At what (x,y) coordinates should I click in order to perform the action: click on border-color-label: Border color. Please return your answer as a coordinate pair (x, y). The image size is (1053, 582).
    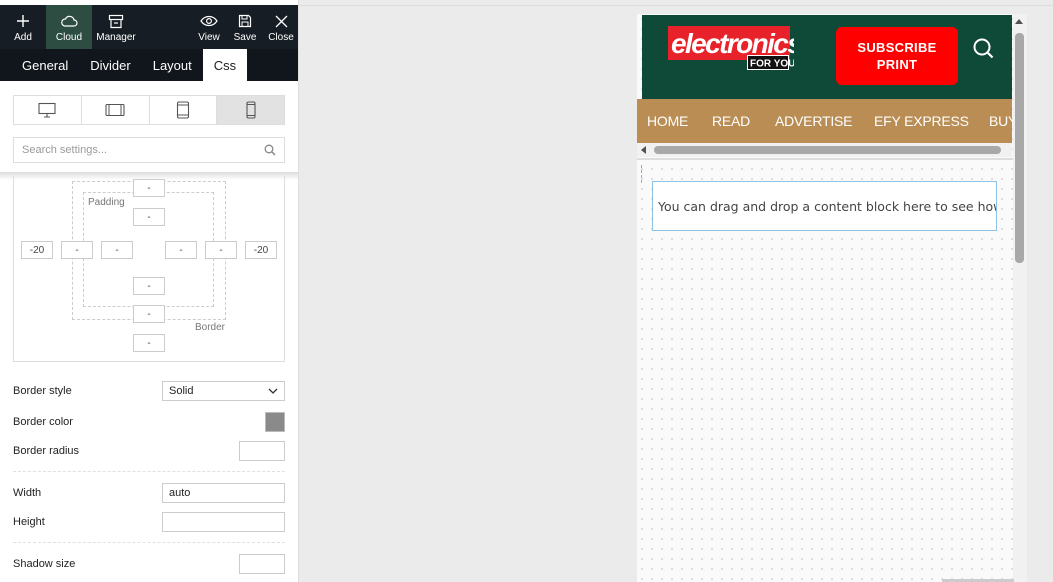
    Looking at the image, I should click on (43, 422).